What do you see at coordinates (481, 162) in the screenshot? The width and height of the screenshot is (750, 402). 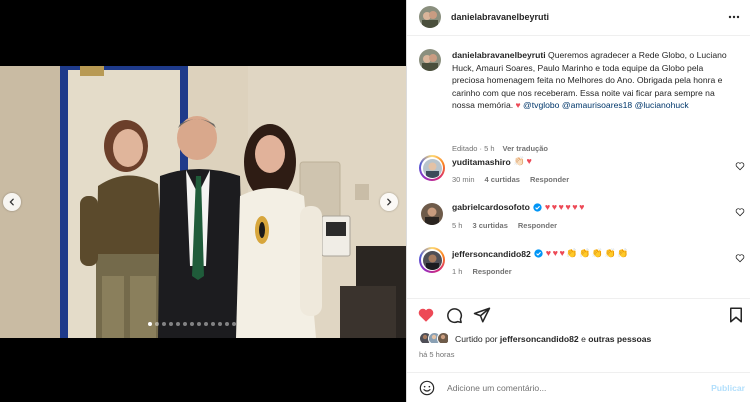 I see `commenter-username: yuditamashiro` at bounding box center [481, 162].